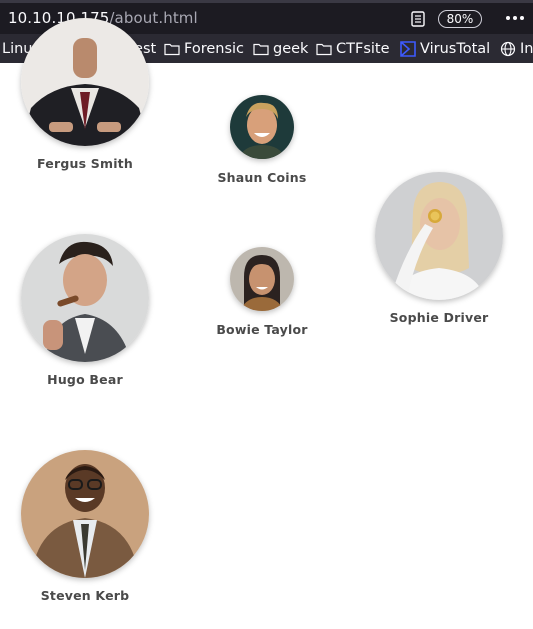 The image size is (533, 629). I want to click on member-name: Bowie Taylor, so click(262, 329).